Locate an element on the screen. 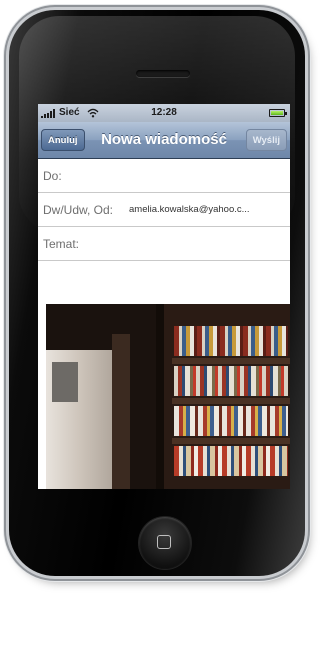 This screenshot has width=320, height=657. home-button-icon is located at coordinates (164, 542).